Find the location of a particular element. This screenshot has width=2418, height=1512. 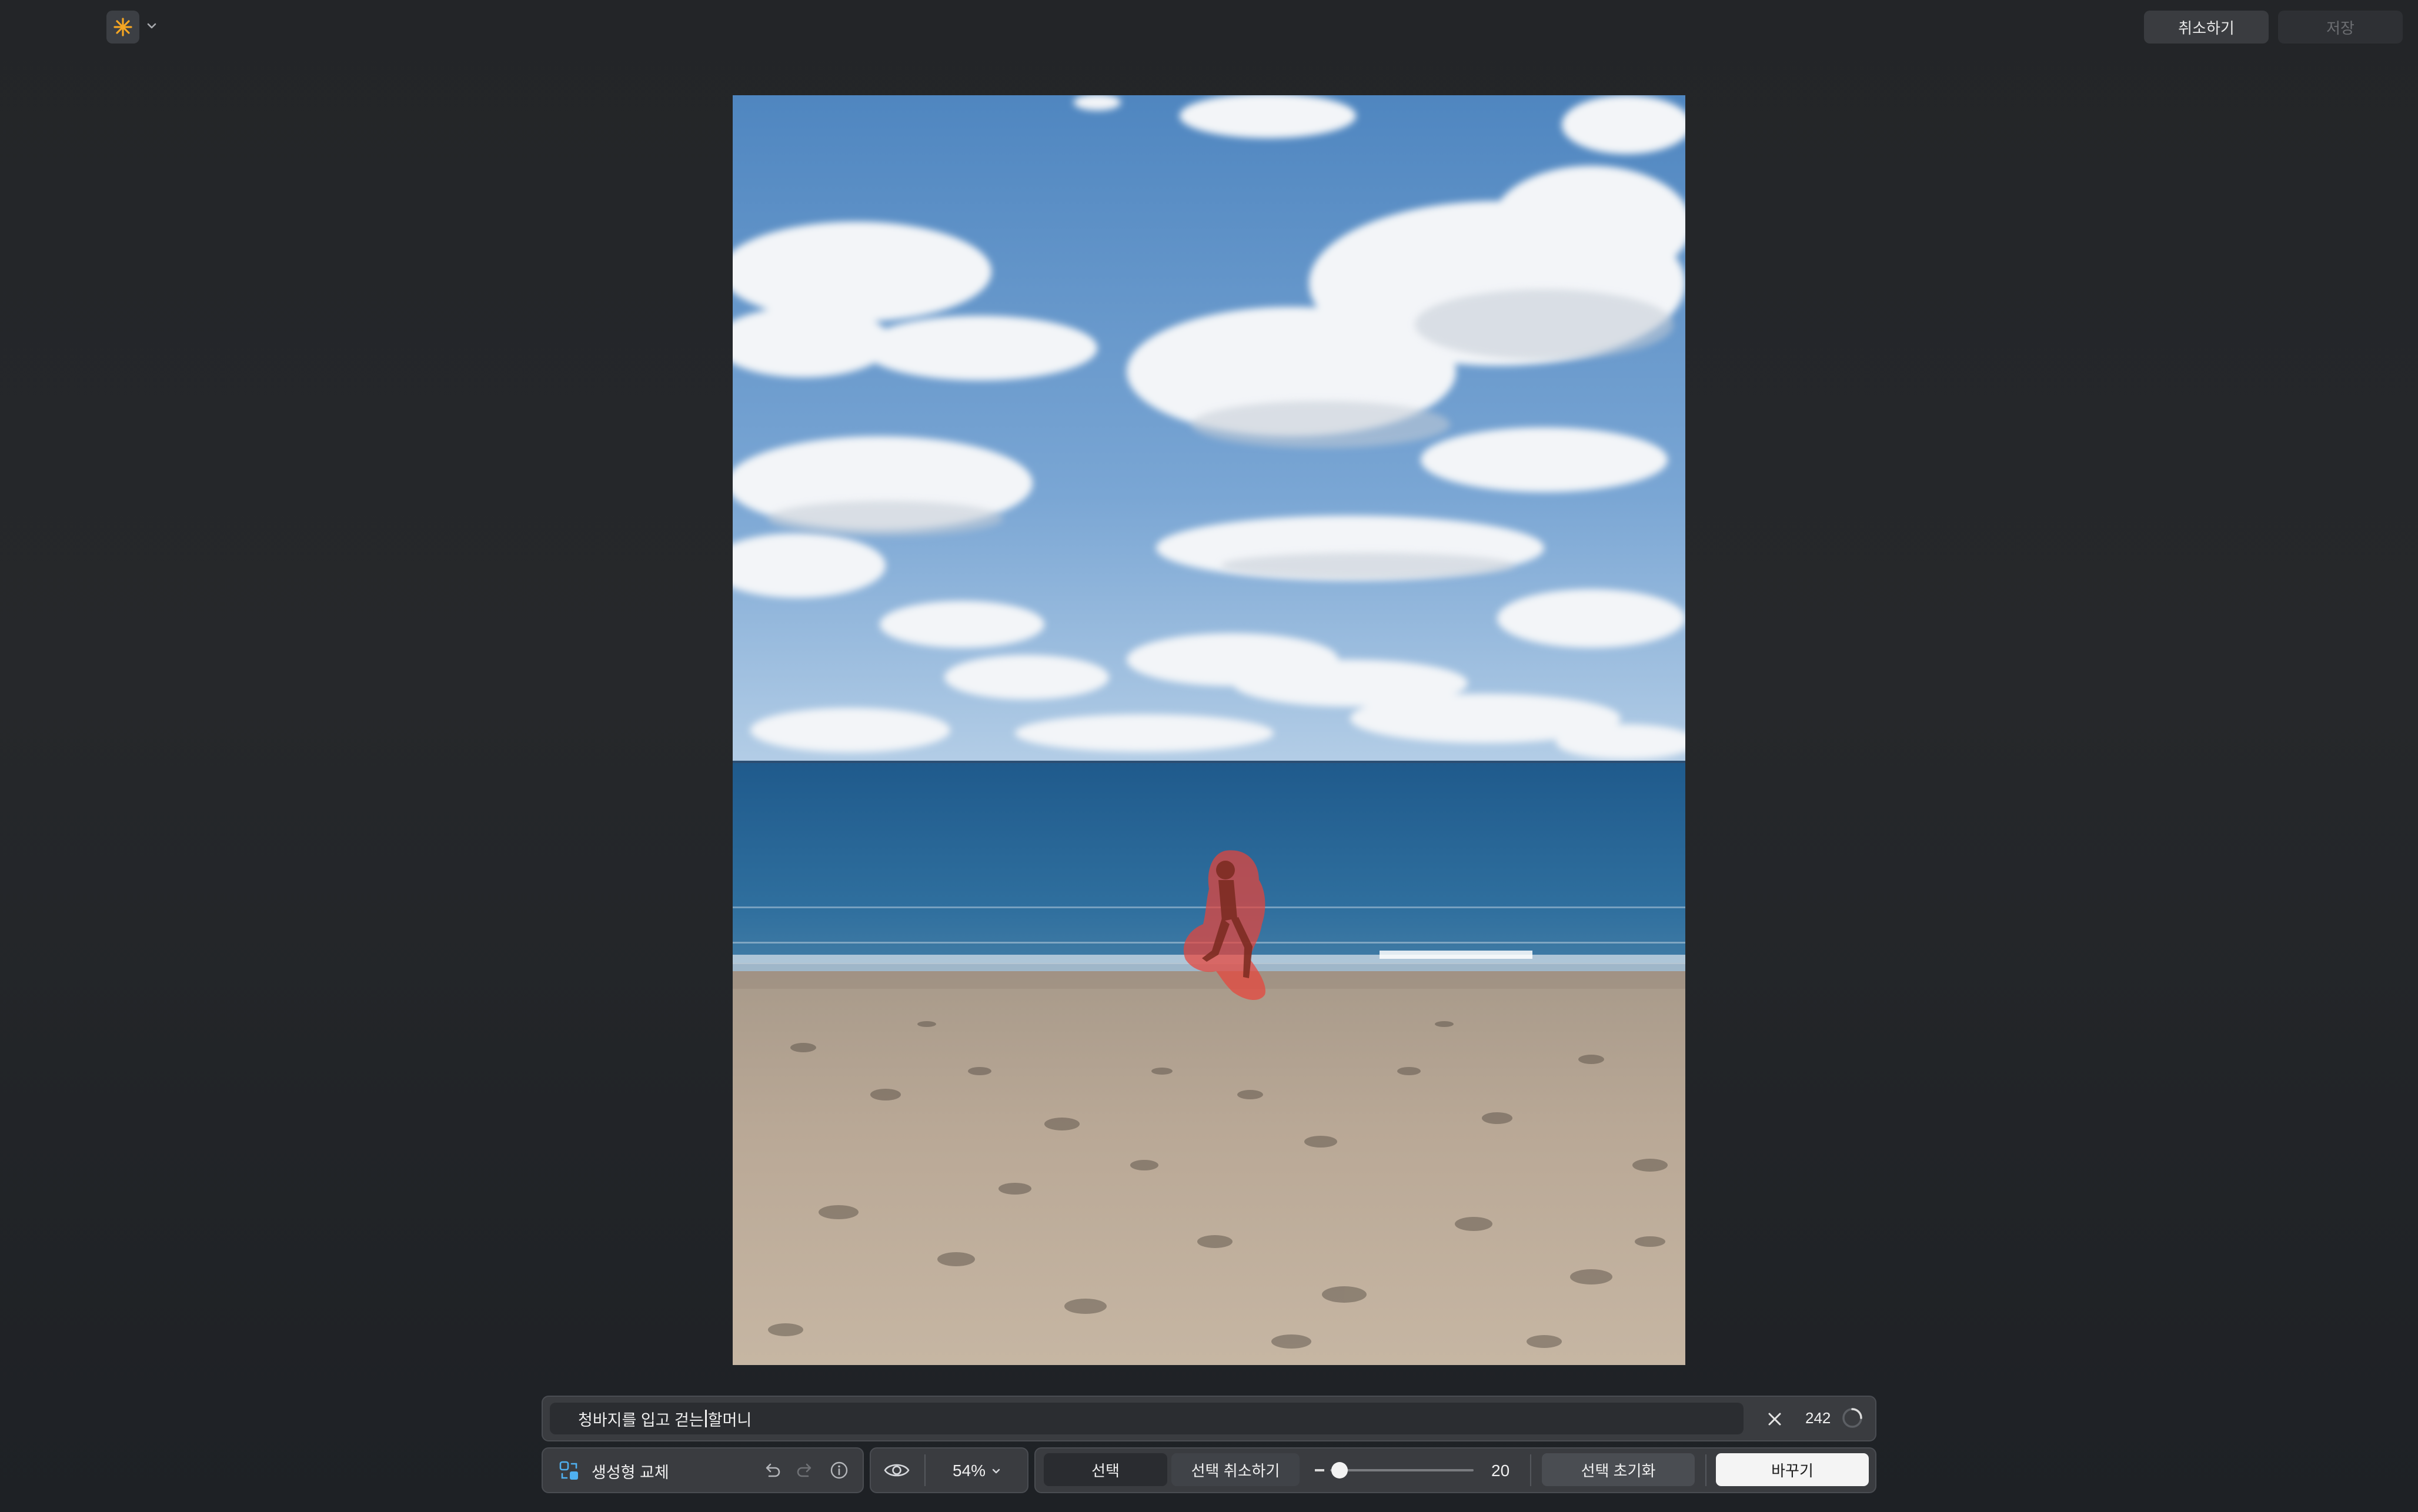

text-caret is located at coordinates (705, 1419).